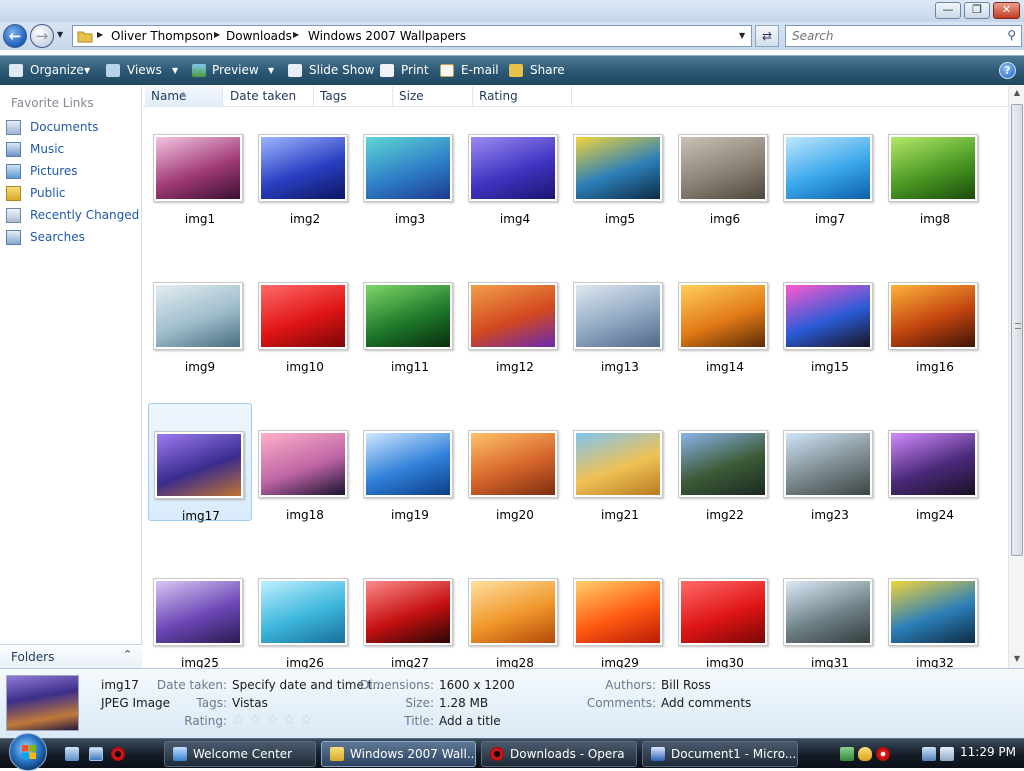 This screenshot has height=771, width=1024. What do you see at coordinates (71, 656) in the screenshot?
I see `folders-toggle: Folders ⌃` at bounding box center [71, 656].